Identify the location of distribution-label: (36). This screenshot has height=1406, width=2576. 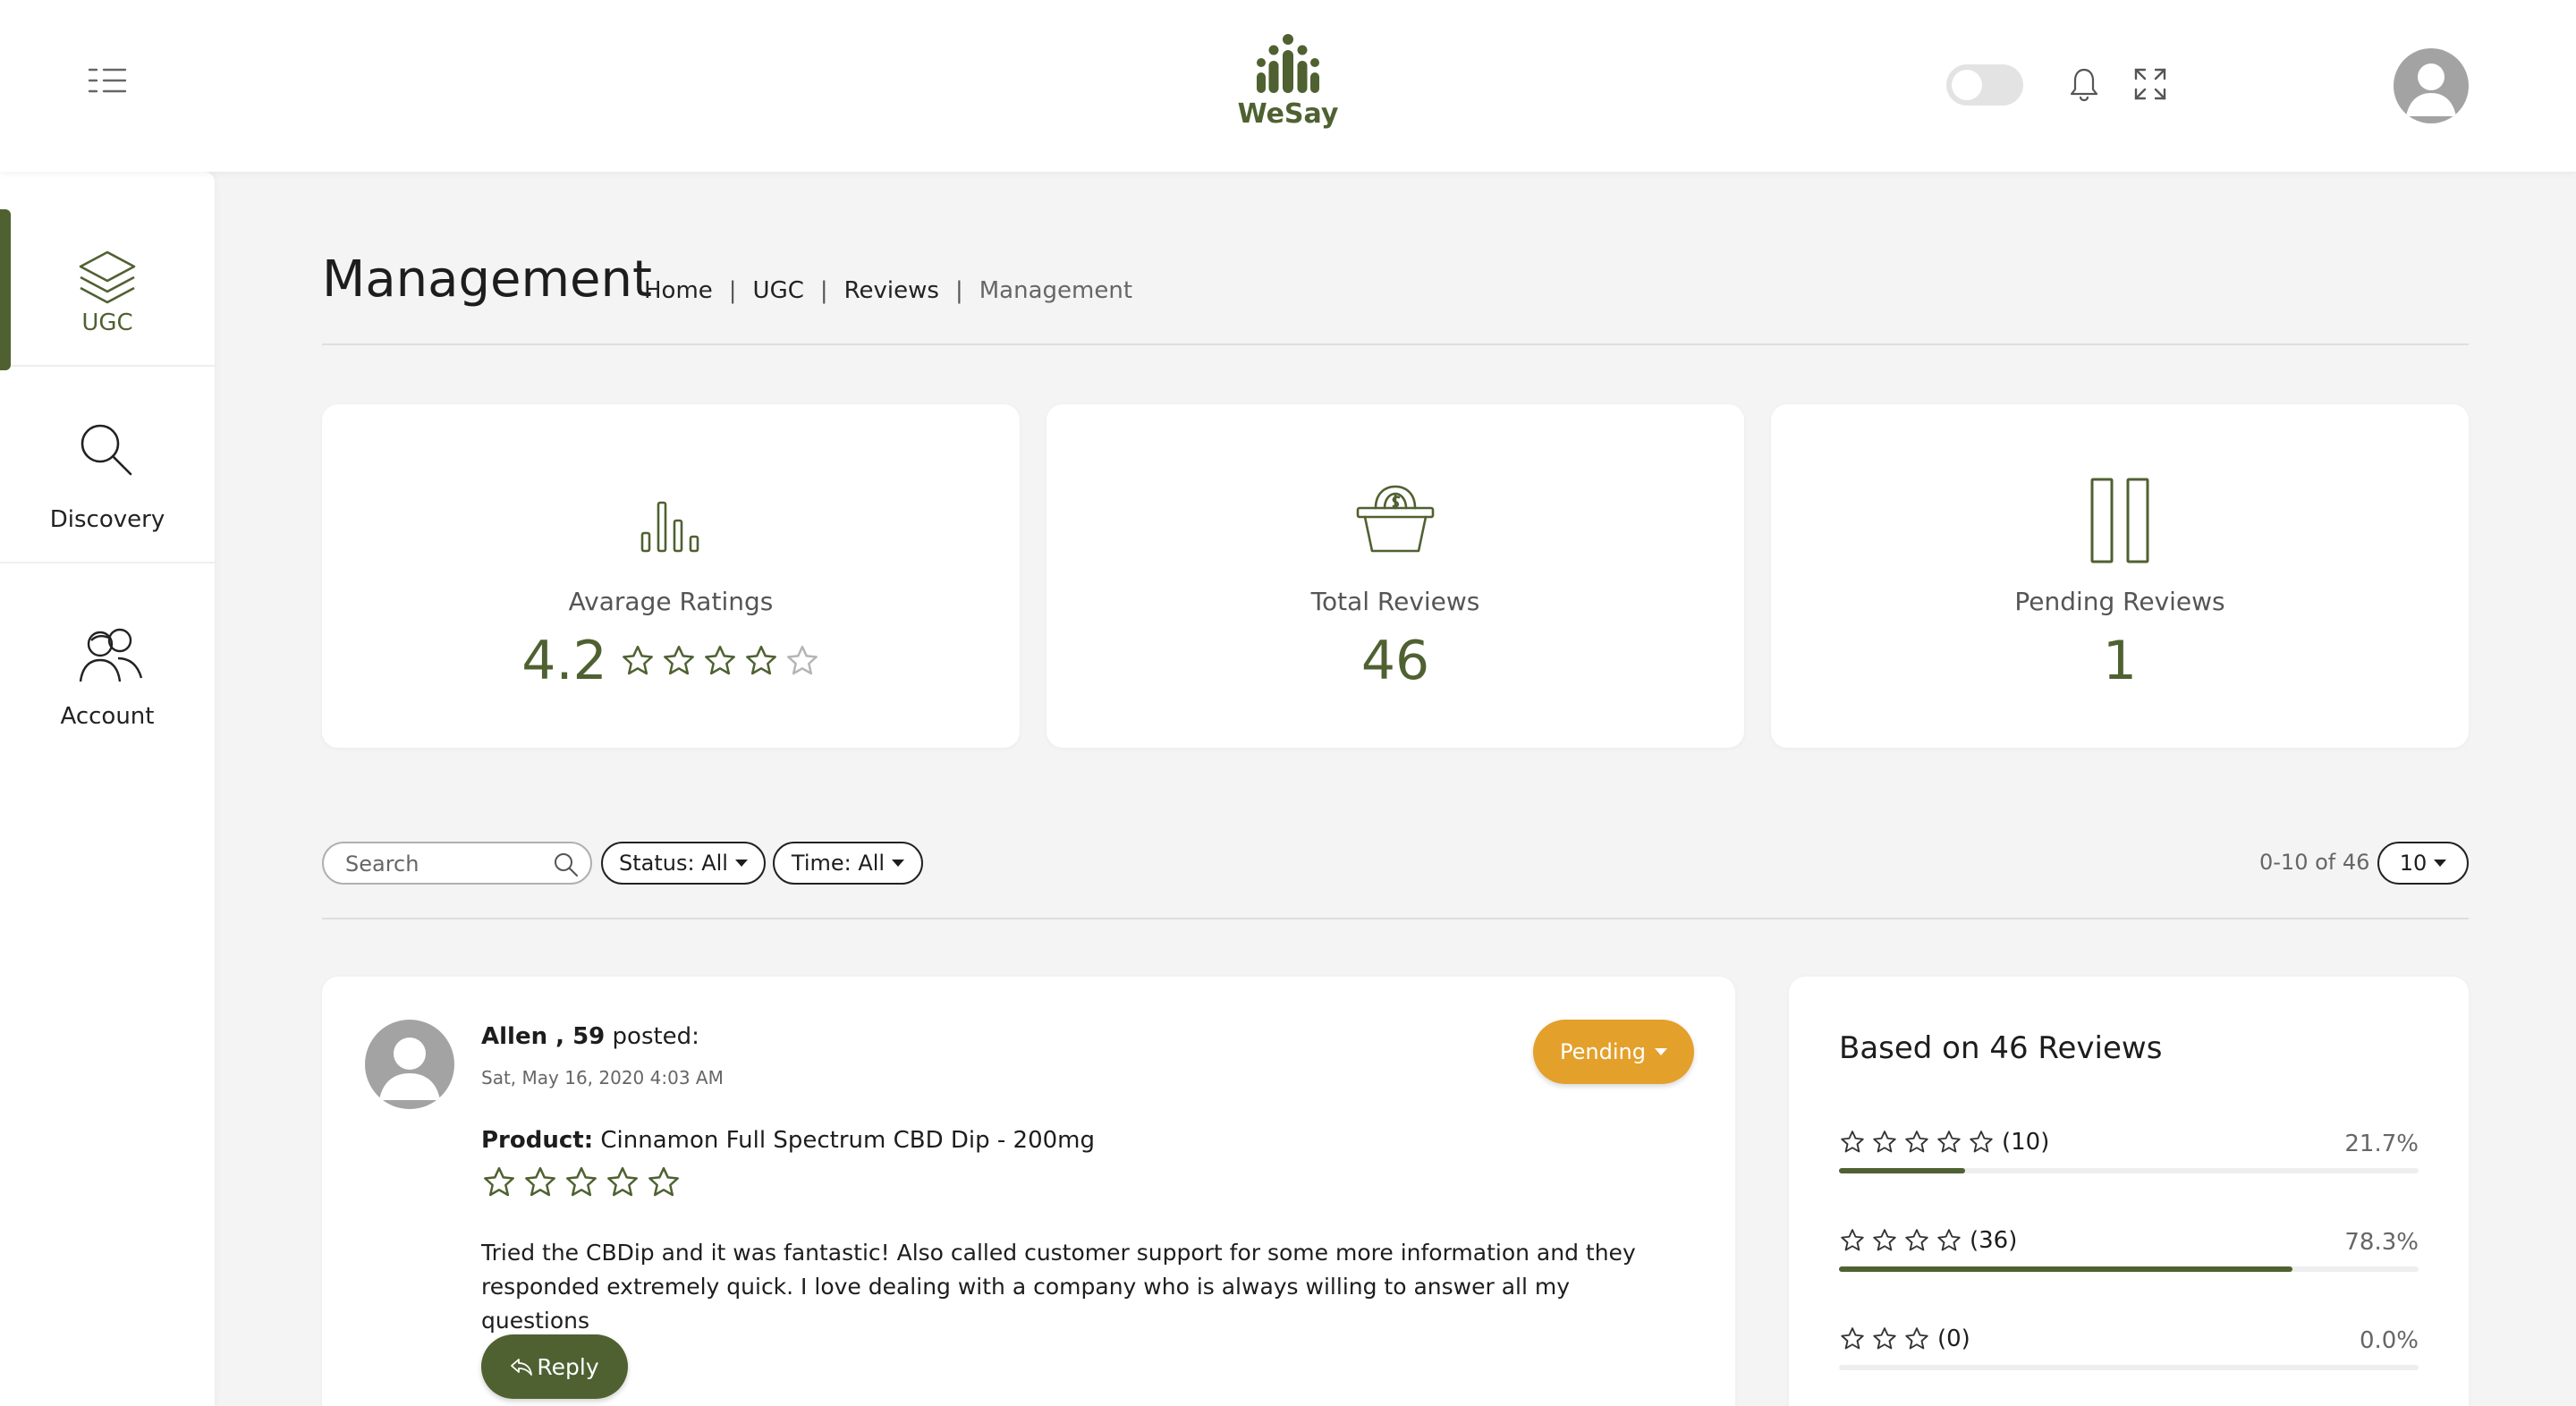
(1928, 1241).